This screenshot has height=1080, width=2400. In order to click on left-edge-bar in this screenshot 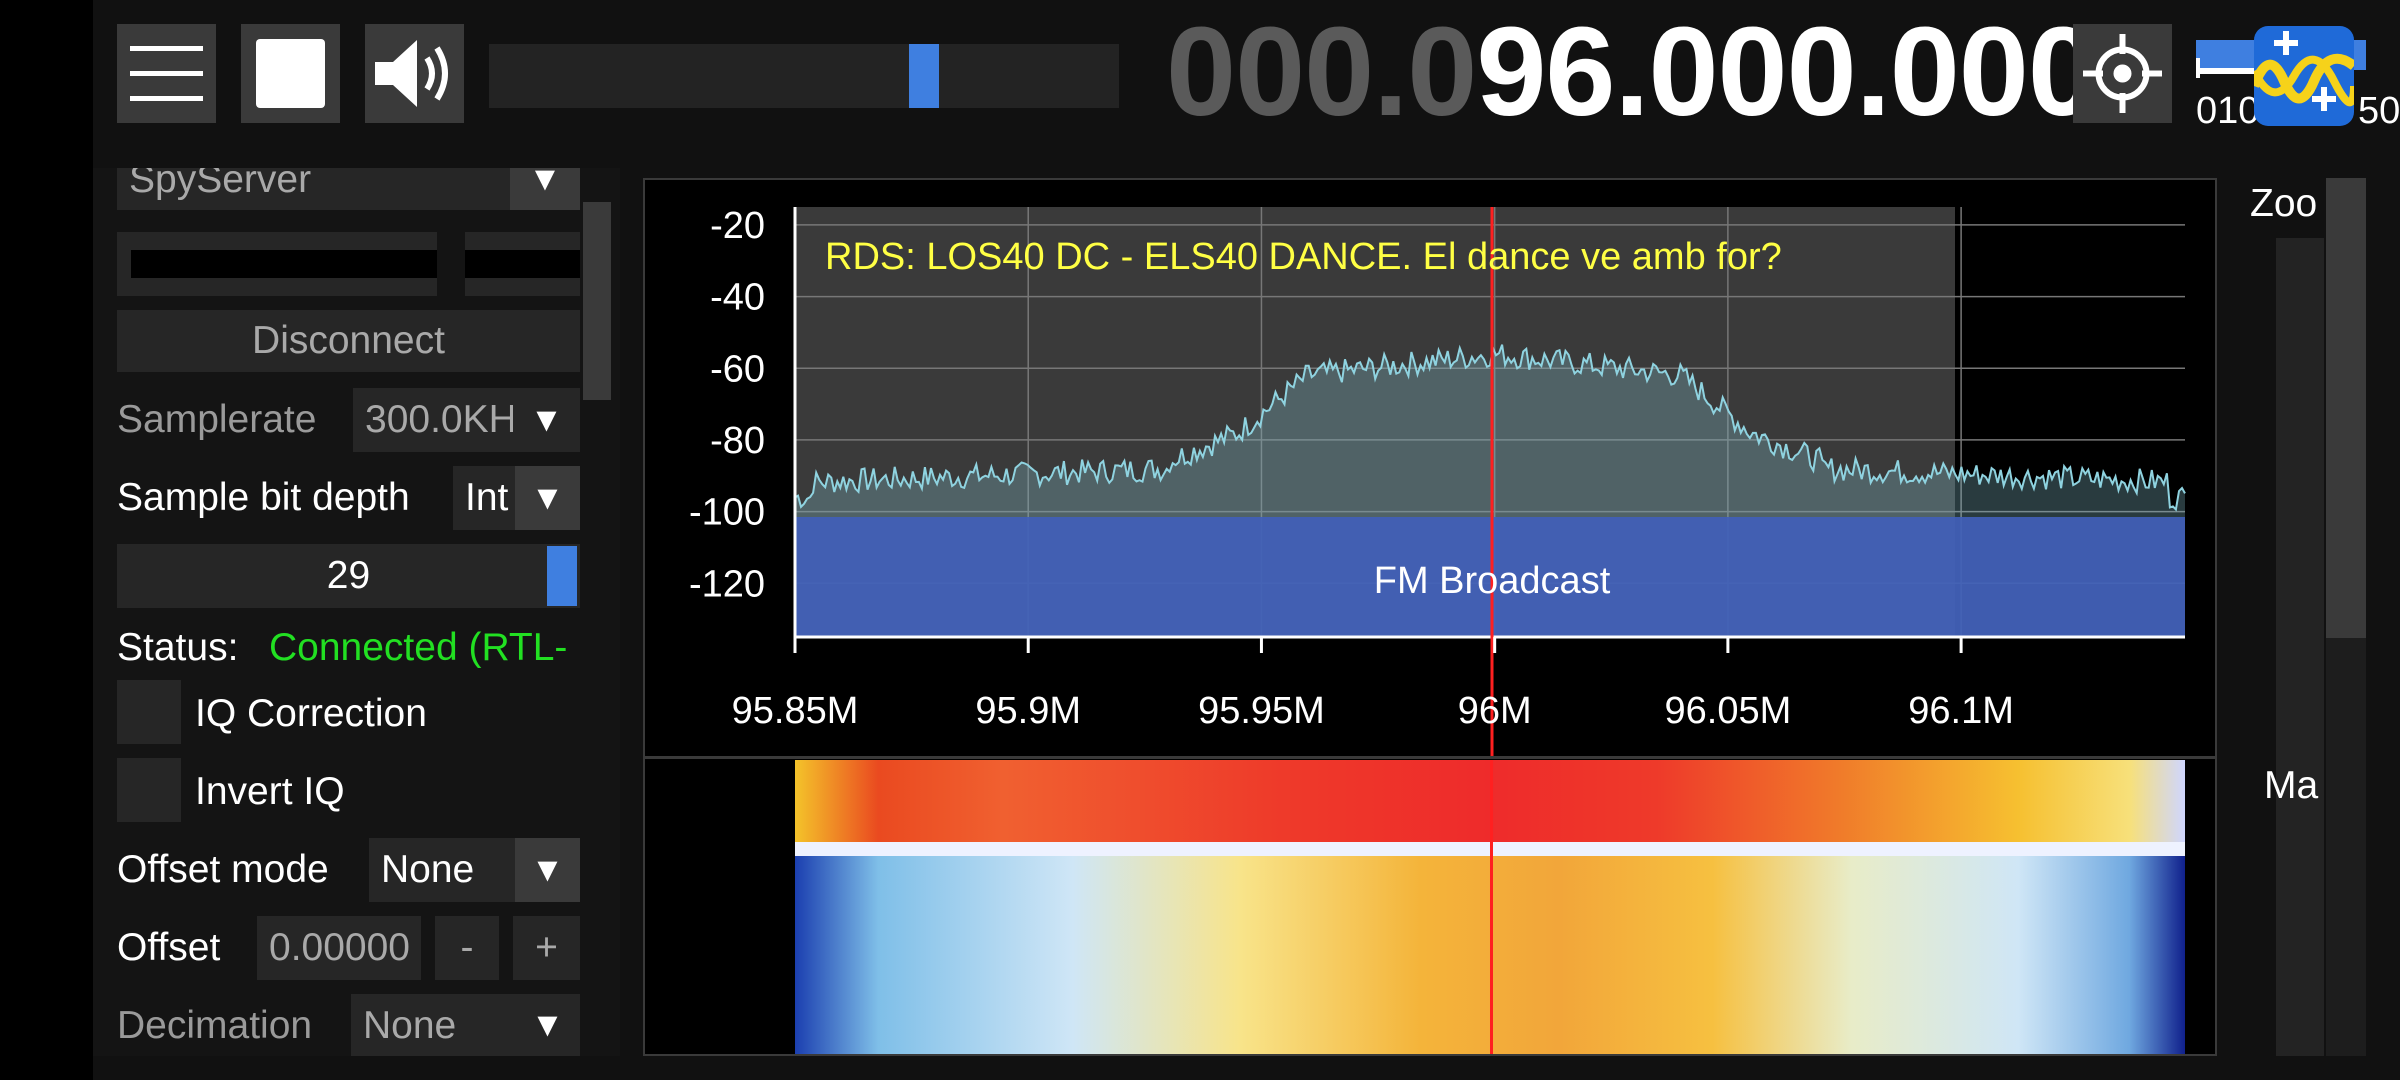, I will do `click(46, 540)`.